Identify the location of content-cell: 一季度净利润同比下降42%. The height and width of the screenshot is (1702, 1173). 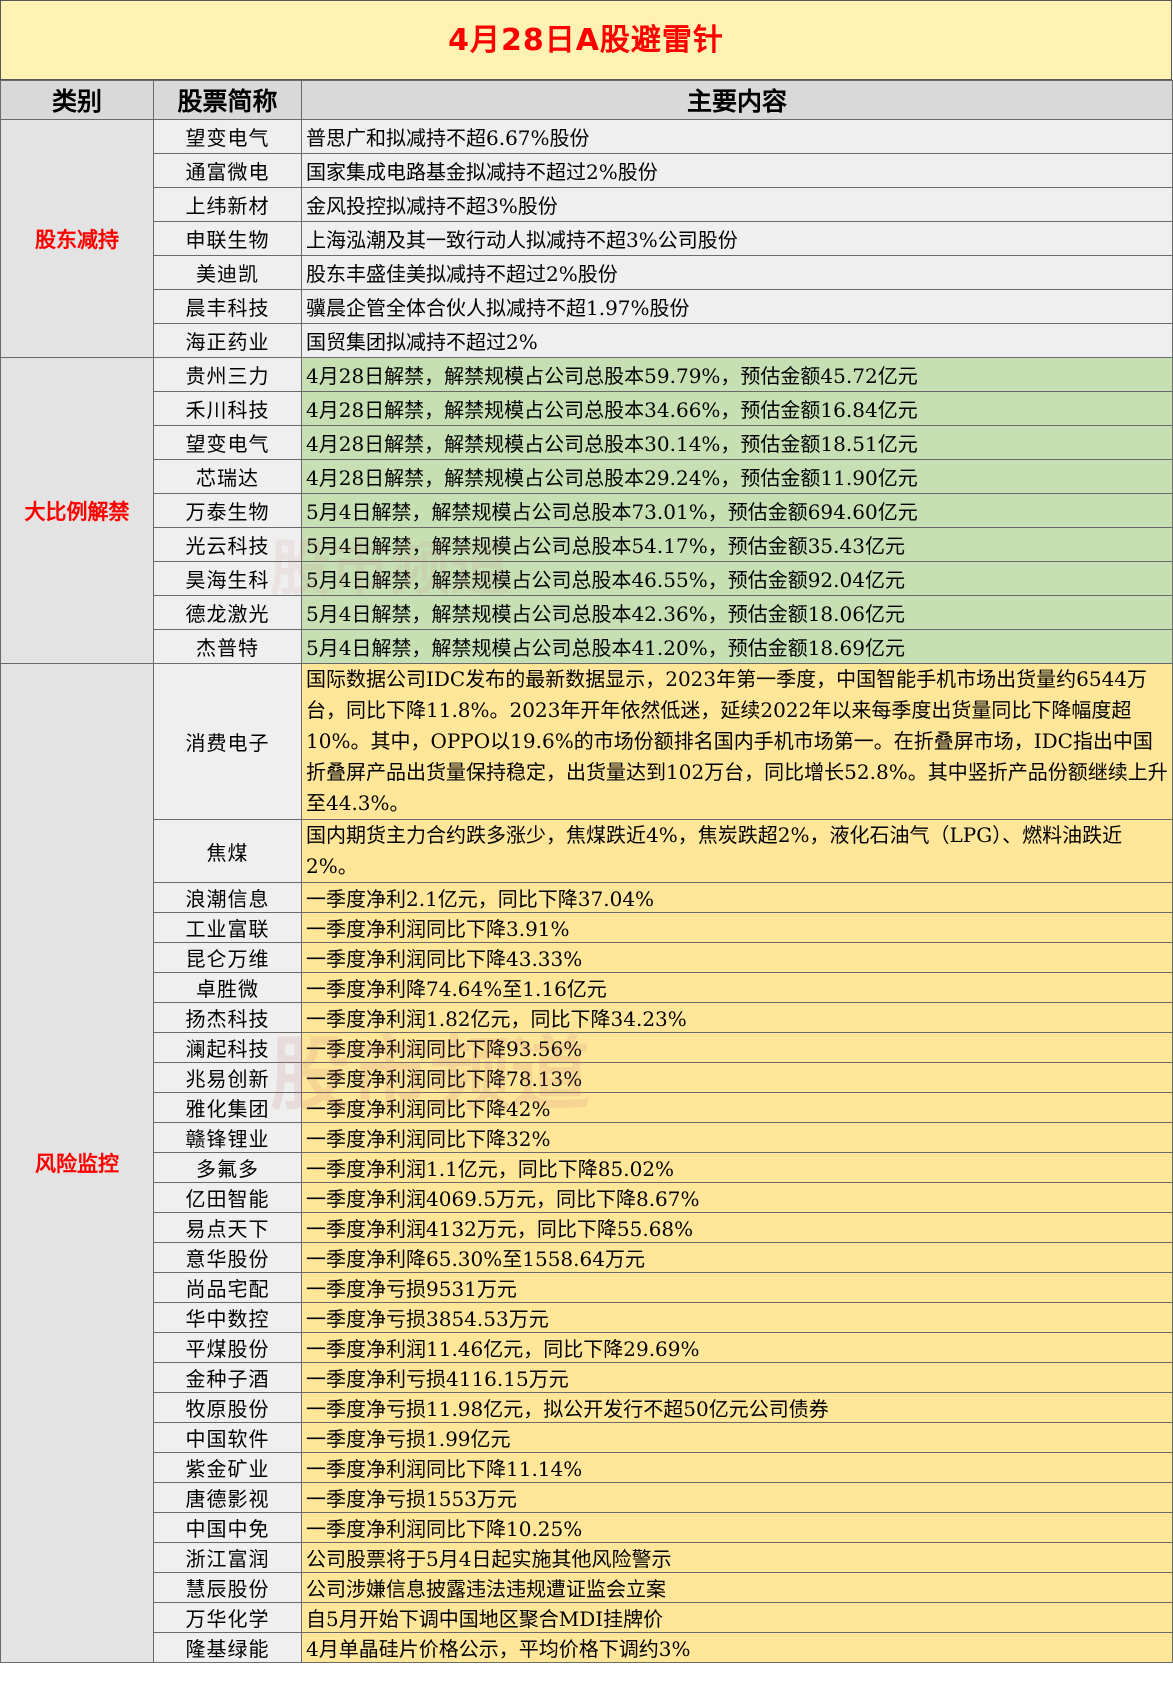
(737, 1107).